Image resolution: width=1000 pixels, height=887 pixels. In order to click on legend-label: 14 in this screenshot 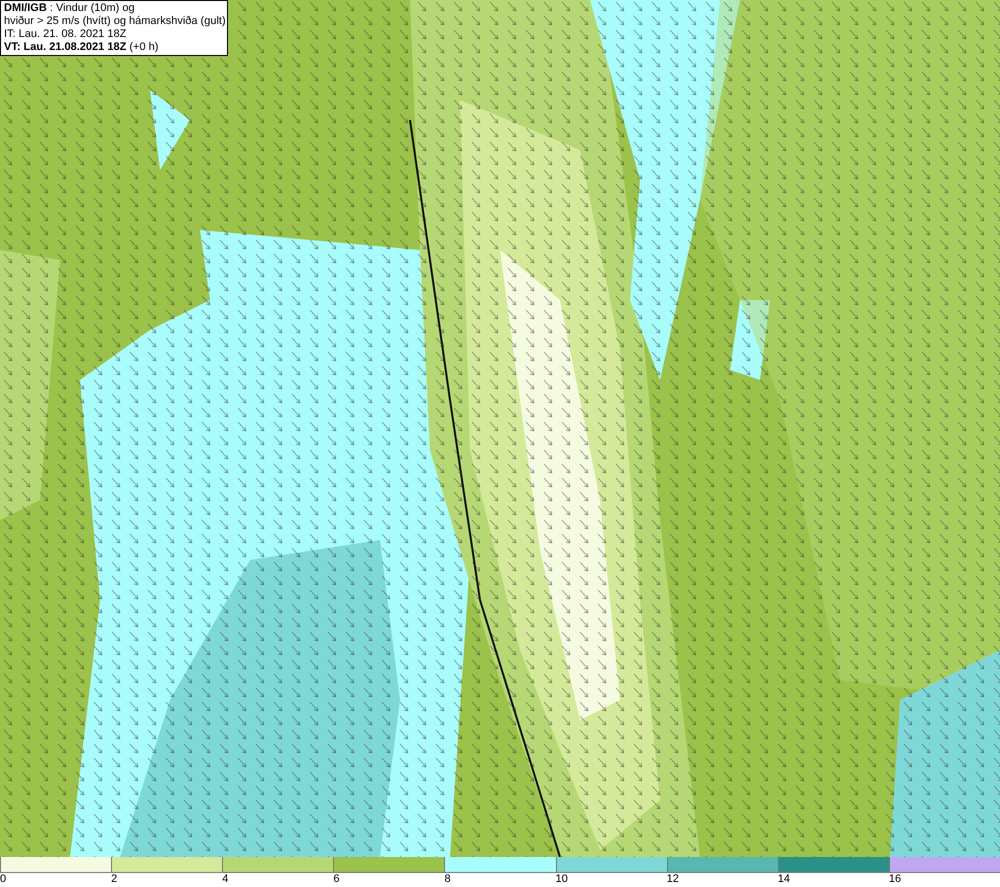, I will do `click(784, 879)`.